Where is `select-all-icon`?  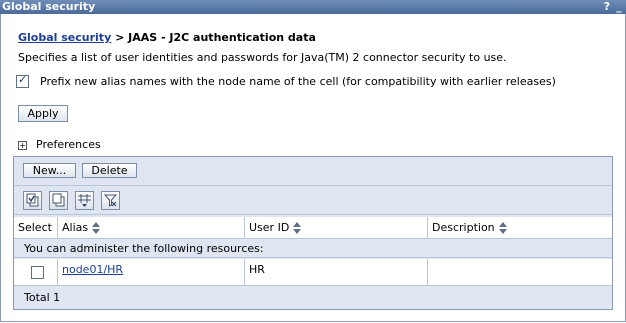
select-all-icon is located at coordinates (32, 200).